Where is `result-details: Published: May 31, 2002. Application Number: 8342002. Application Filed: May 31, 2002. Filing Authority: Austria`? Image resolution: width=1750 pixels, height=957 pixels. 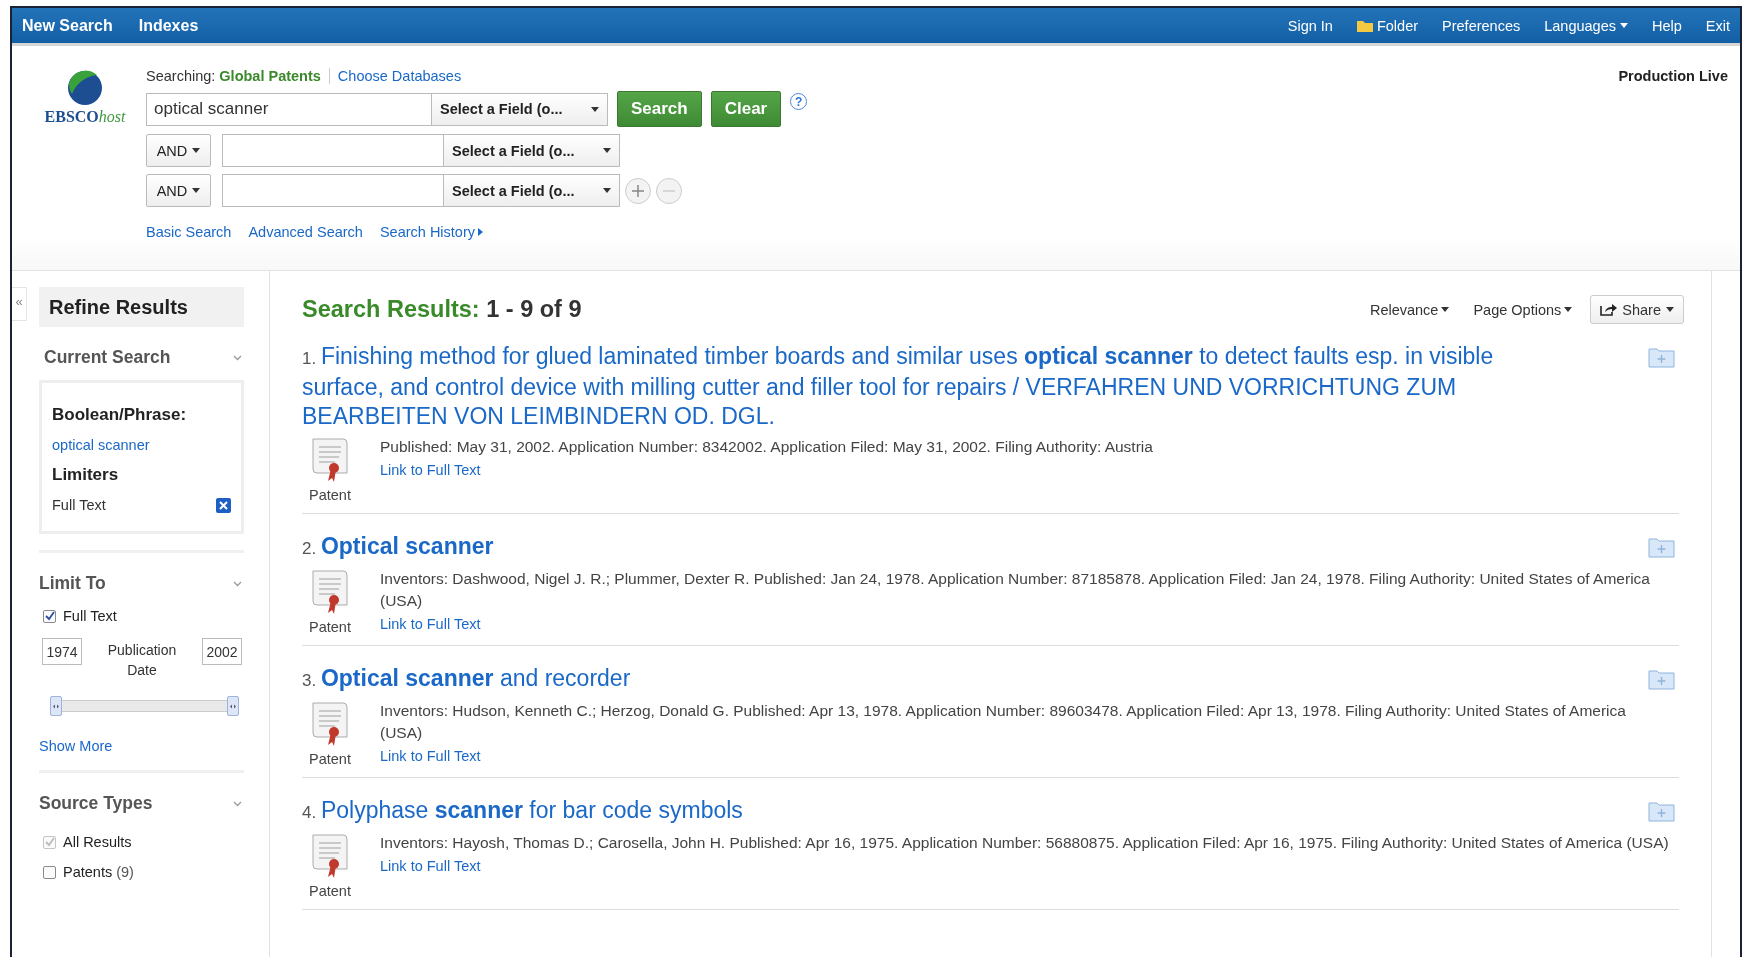 result-details: Published: May 31, 2002. Application Number: 8342002. Application Filed: May 31, 2002. Filing Authority: Austria is located at coordinates (766, 447).